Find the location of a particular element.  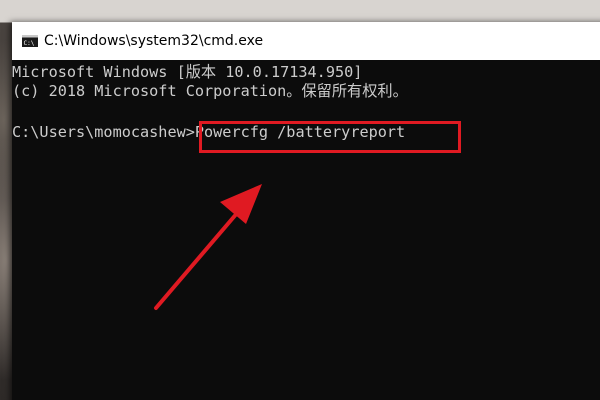

console-line-copyright: (c) 2018 Microsoft Corporation。保留所有权利。 is located at coordinates (210, 91).